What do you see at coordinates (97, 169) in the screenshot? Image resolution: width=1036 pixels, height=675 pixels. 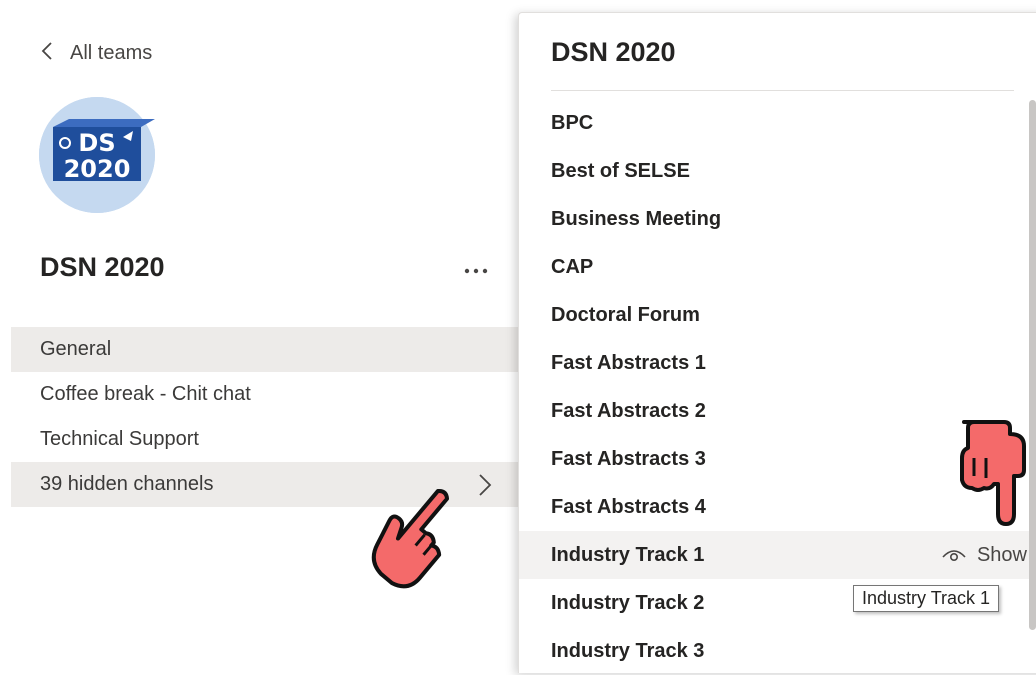 I see `logo-text-bottom: 2020` at bounding box center [97, 169].